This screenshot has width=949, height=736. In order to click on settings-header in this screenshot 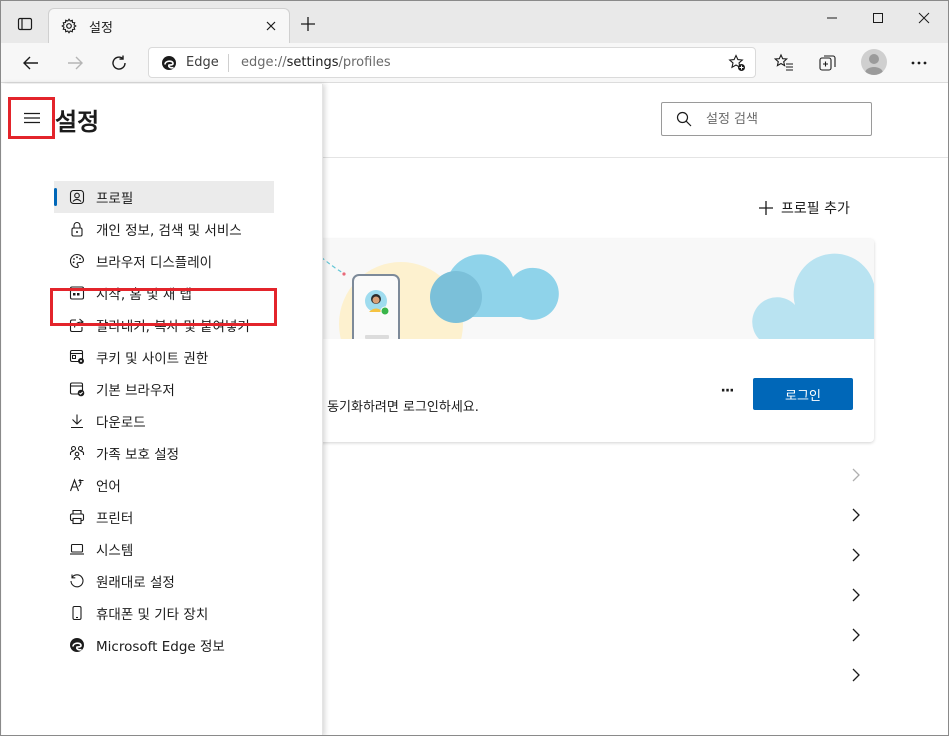, I will do `click(635, 121)`.